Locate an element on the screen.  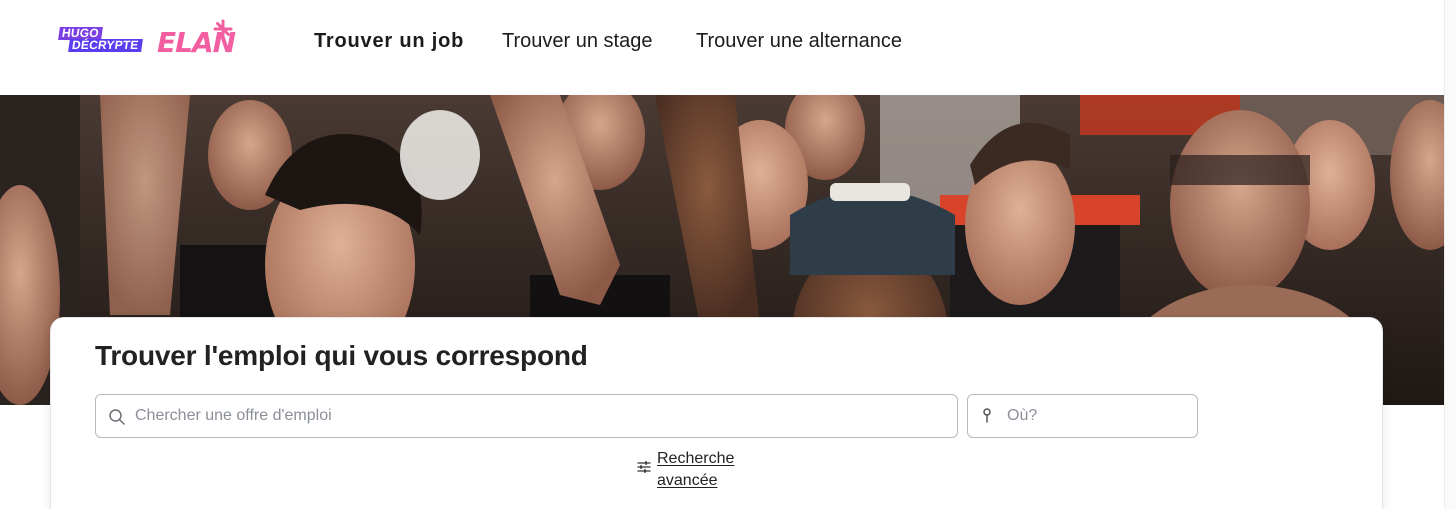
search-icon is located at coordinates (117, 417).